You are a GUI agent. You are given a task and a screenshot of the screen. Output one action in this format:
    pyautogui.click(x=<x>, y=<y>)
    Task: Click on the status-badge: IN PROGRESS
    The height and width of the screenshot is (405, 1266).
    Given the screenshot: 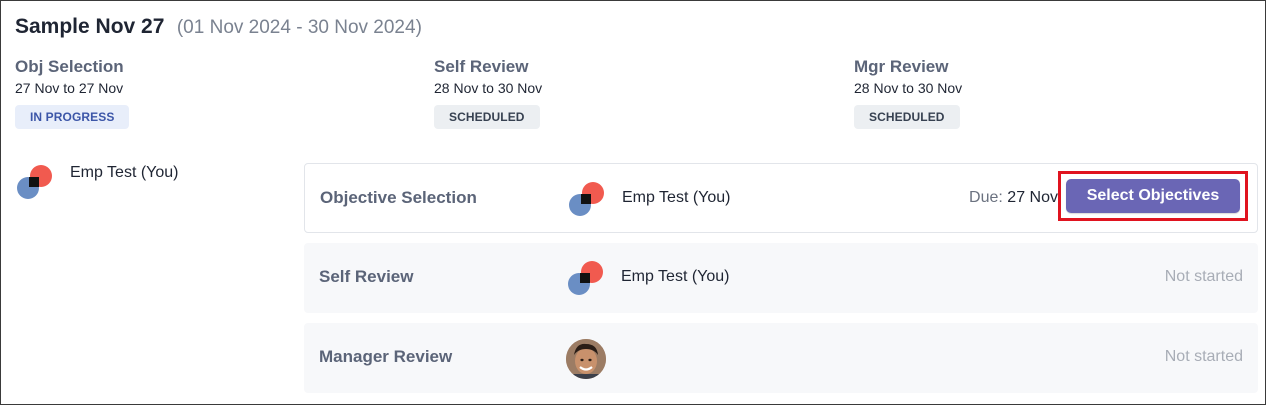 What is the action you would take?
    pyautogui.click(x=72, y=117)
    